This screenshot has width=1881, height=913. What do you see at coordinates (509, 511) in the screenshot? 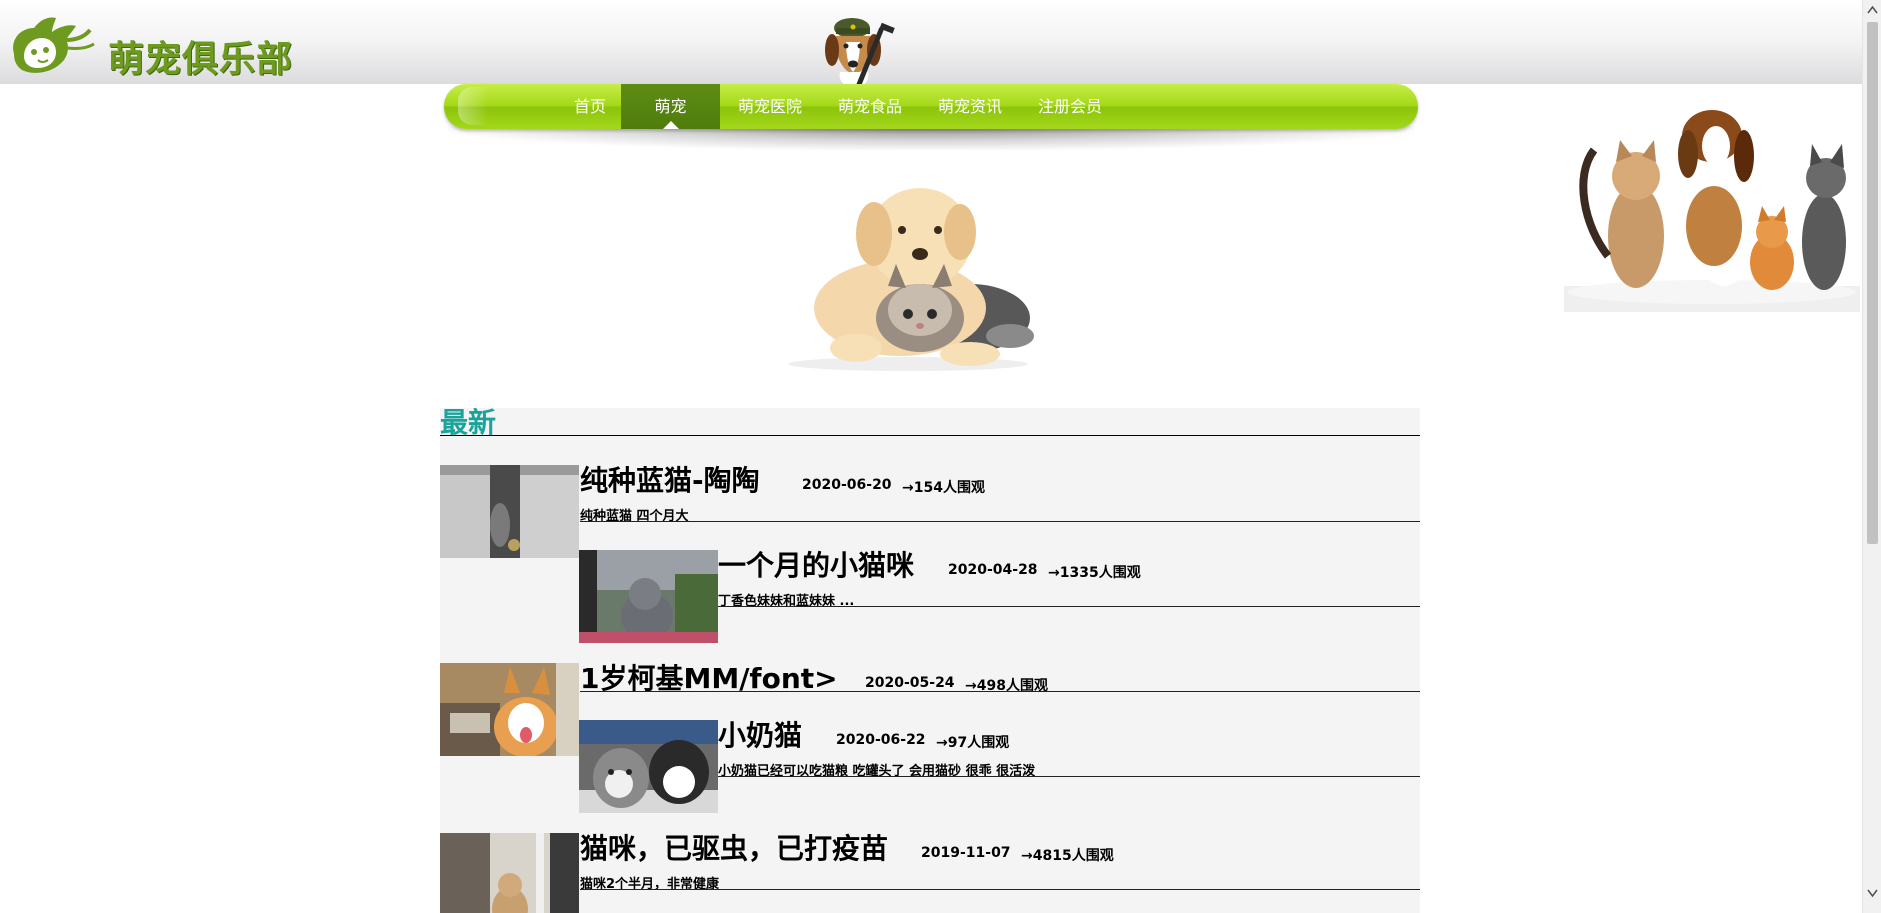
I see `entry-1-thumbnail` at bounding box center [509, 511].